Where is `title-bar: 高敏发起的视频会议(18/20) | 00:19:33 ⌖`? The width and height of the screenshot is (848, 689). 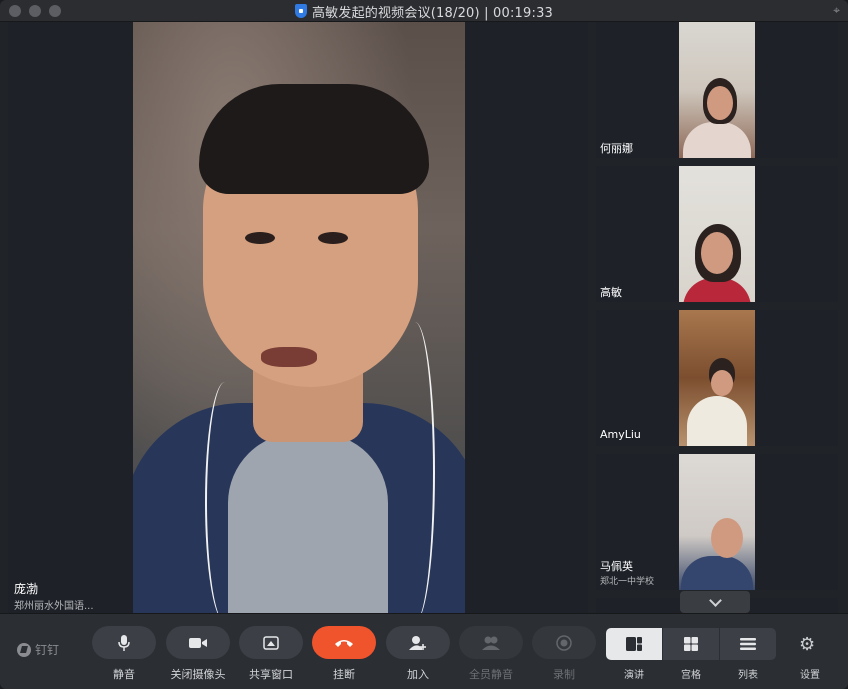 title-bar: 高敏发起的视频会议(18/20) | 00:19:33 ⌖ is located at coordinates (424, 11).